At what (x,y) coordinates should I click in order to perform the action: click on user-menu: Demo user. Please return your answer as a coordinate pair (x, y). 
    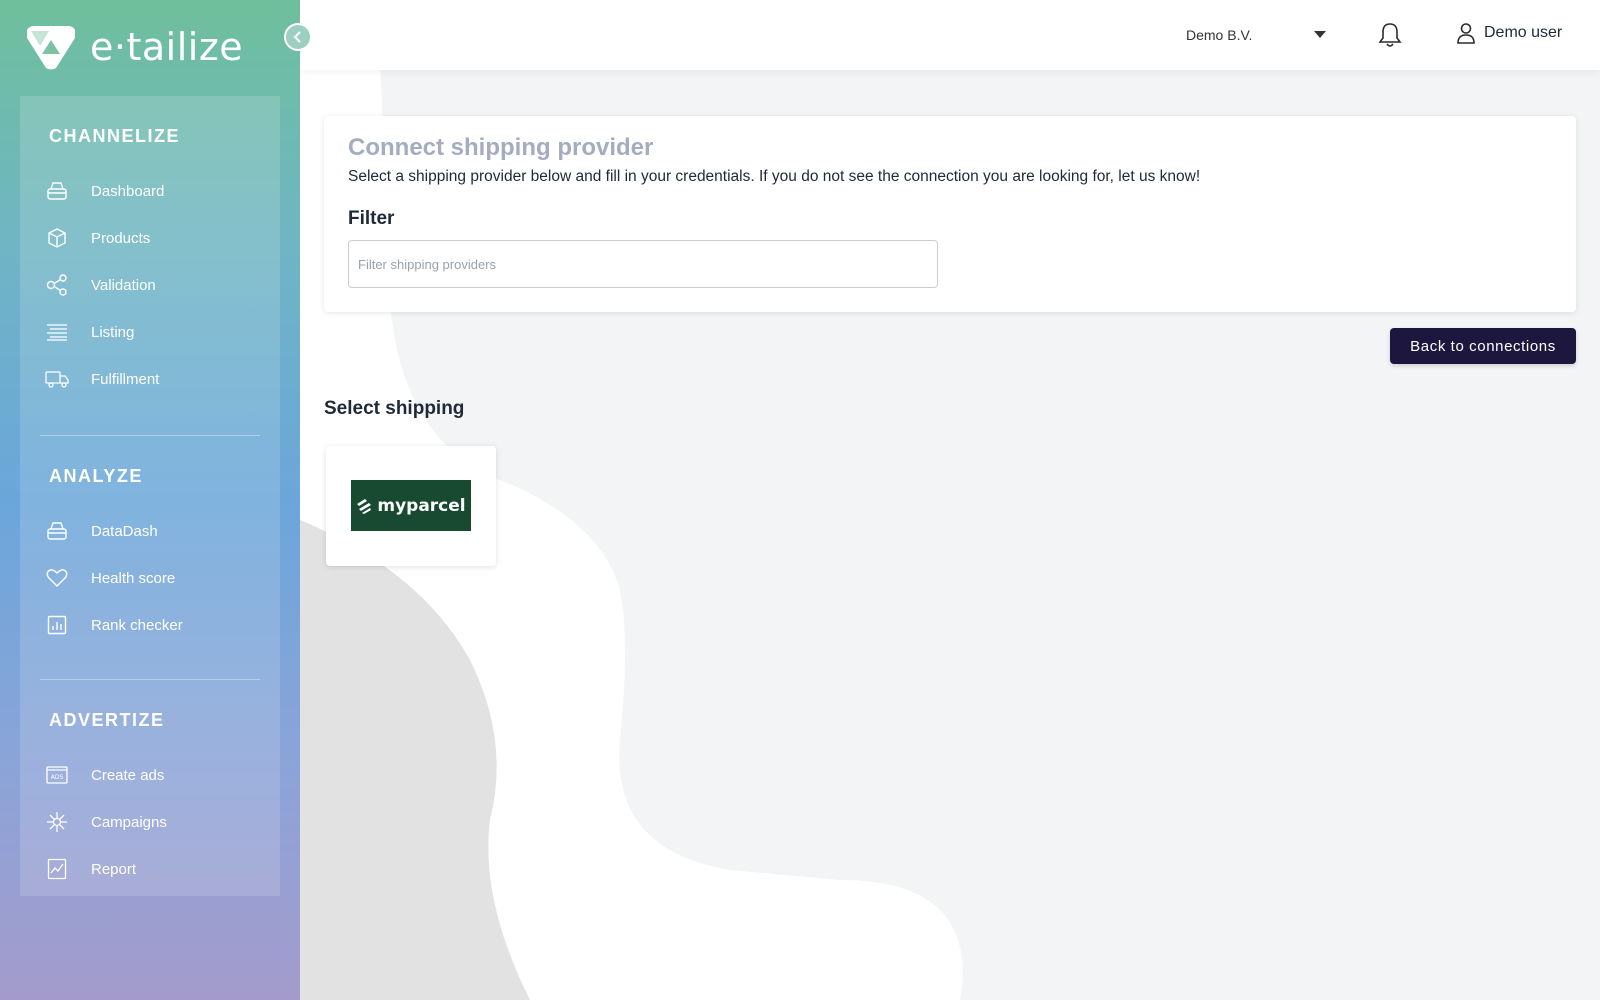
    Looking at the image, I should click on (1509, 33).